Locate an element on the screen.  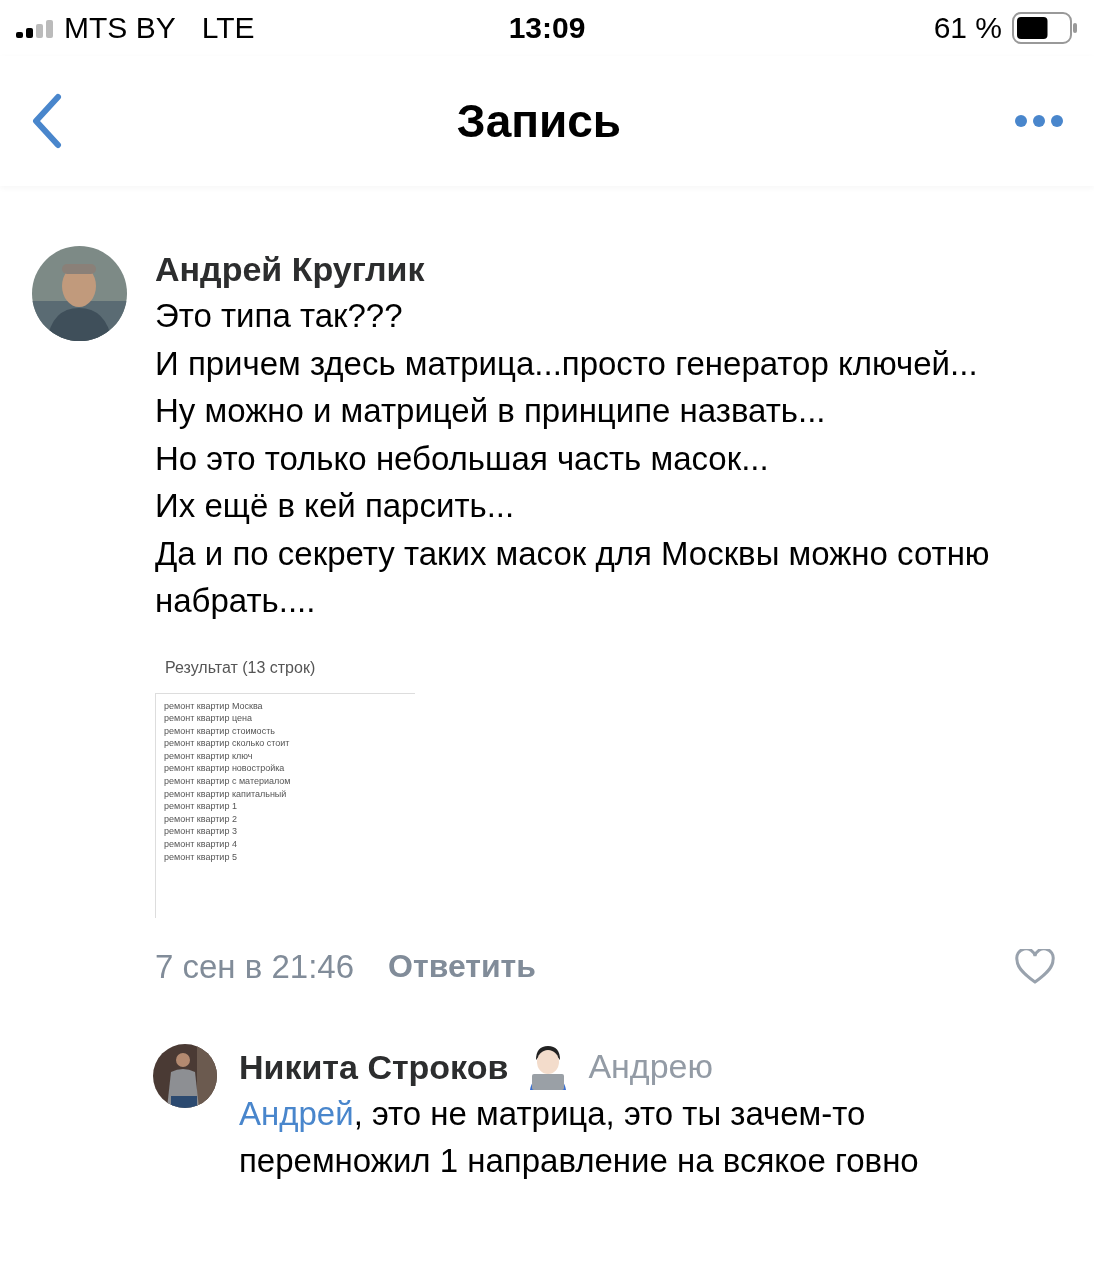
result-line: ремонт квартир 4 is located at coordinates (201, 844).